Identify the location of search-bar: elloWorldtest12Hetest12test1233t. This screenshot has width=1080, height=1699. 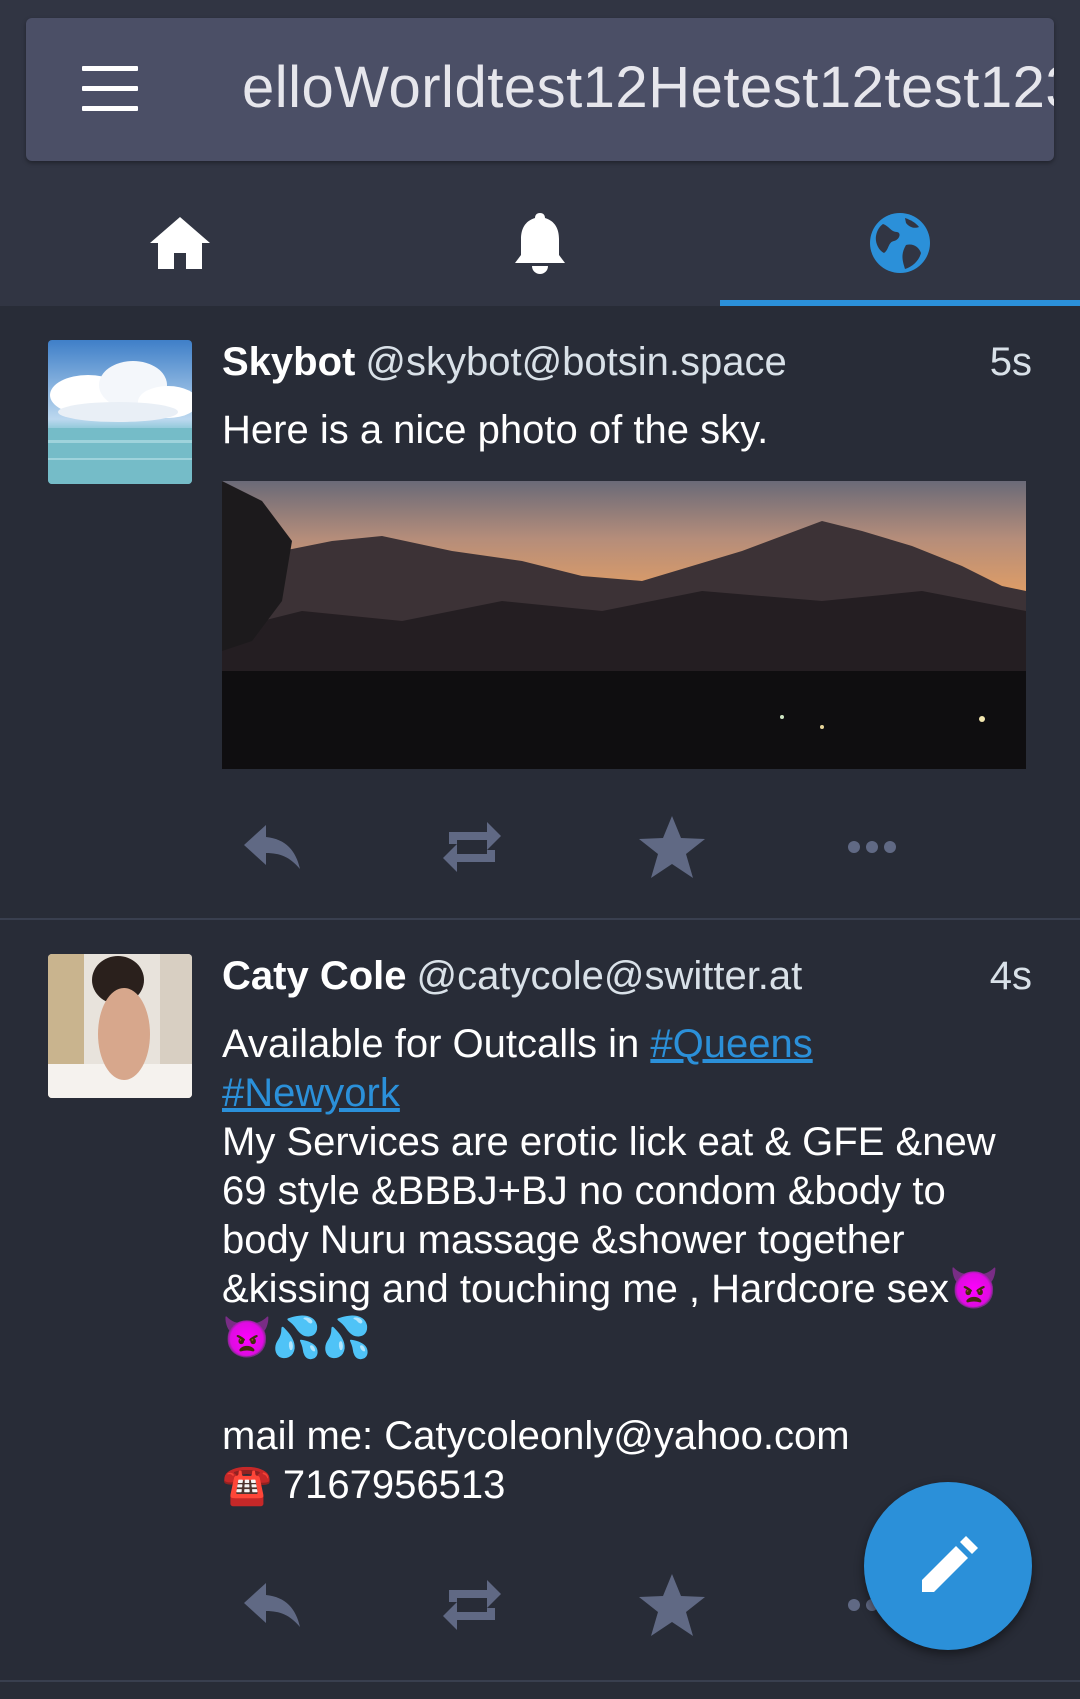
(540, 89).